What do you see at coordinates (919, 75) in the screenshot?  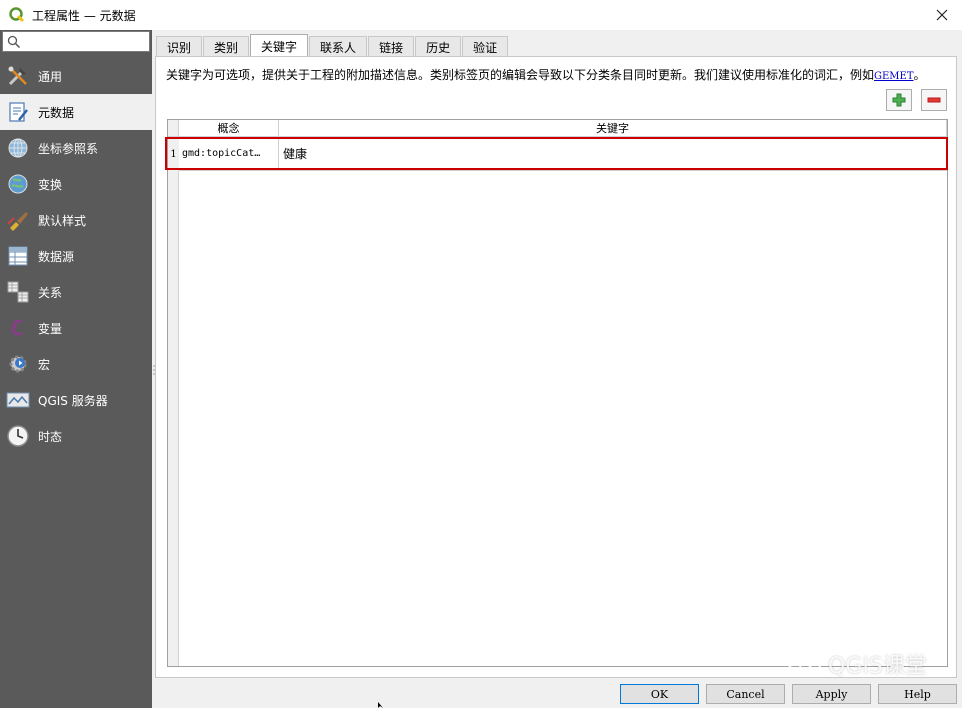 I see `description-end: 。` at bounding box center [919, 75].